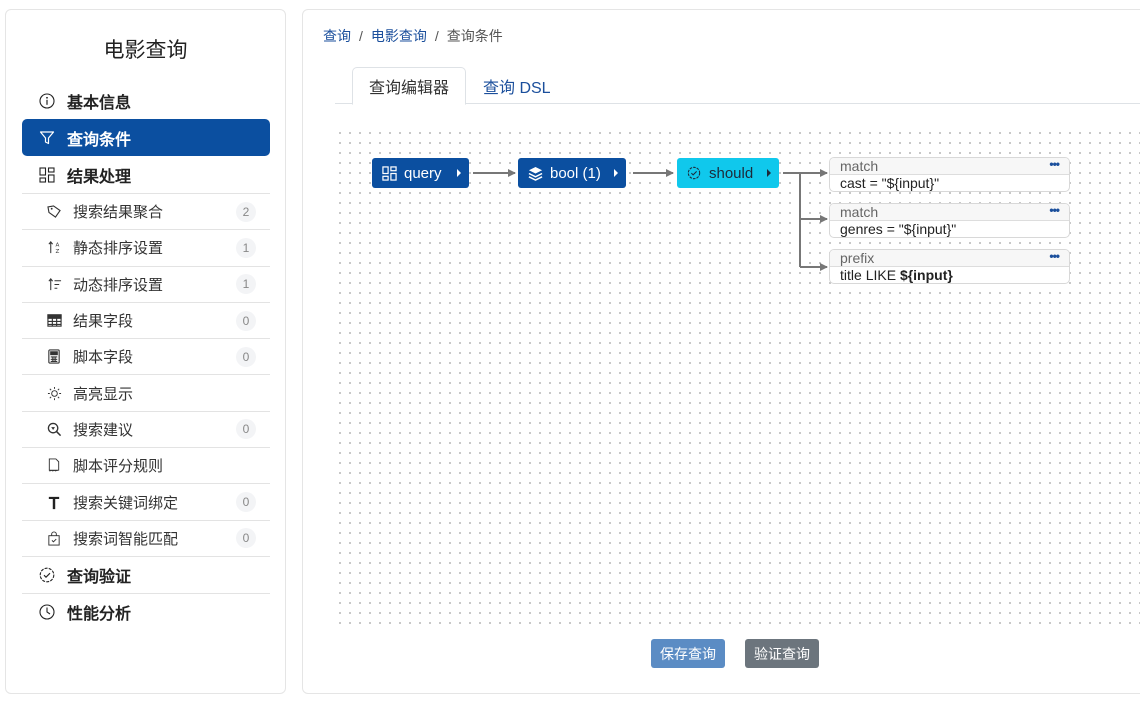 The image size is (1140, 701). I want to click on node-label: bool (1), so click(575, 173).